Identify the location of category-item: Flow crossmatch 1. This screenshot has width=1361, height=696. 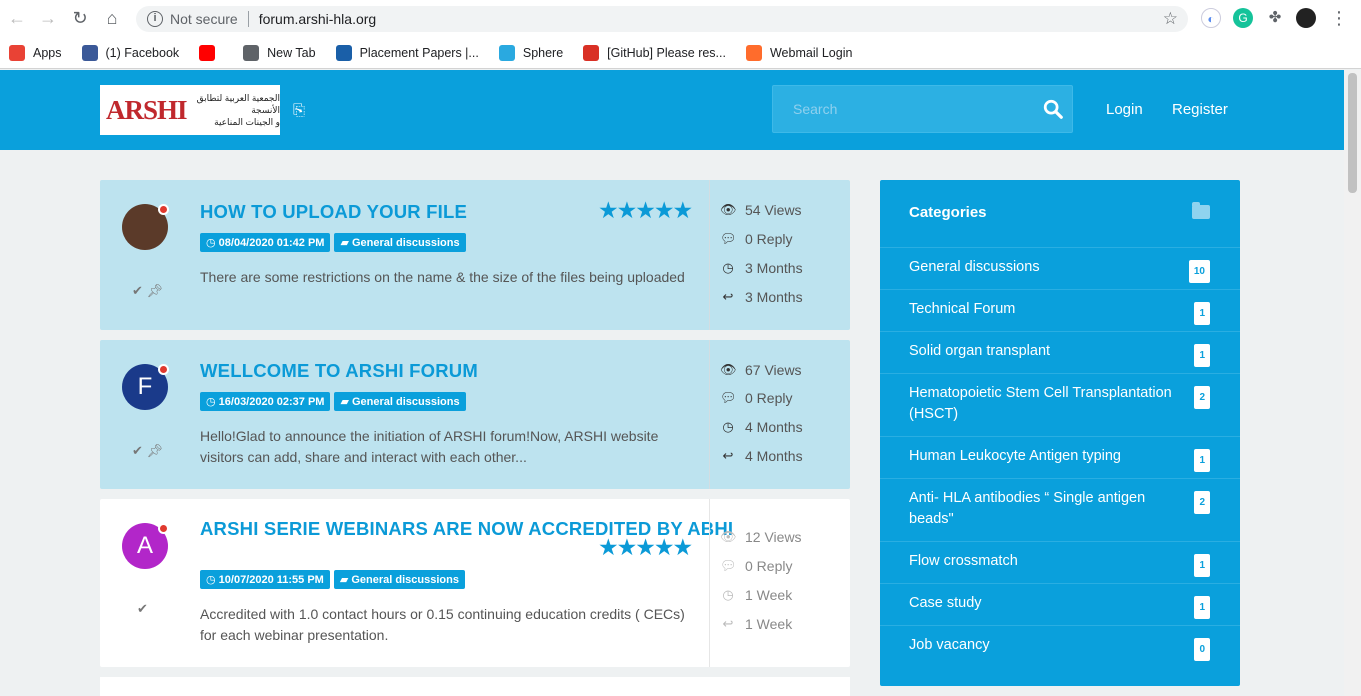
(1060, 562).